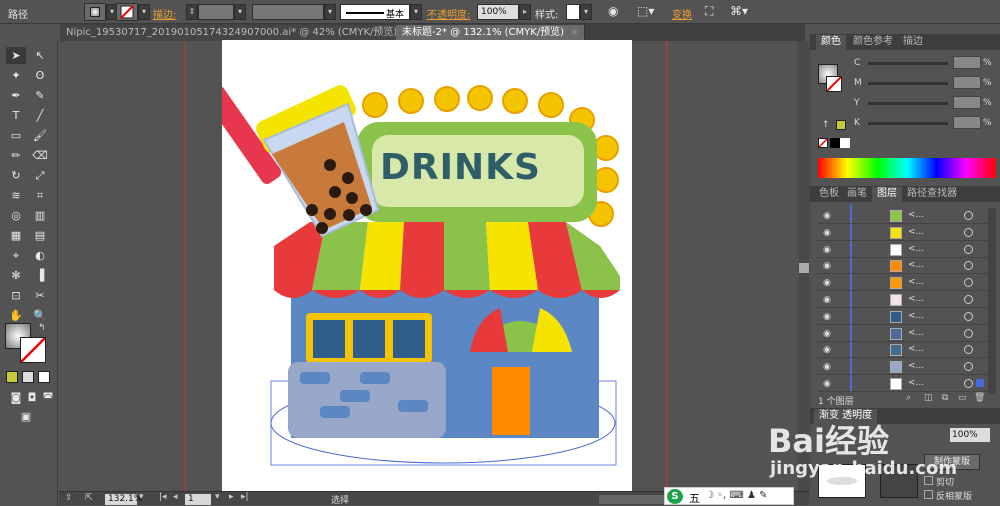  What do you see at coordinates (967, 102) in the screenshot?
I see `channel-y-input` at bounding box center [967, 102].